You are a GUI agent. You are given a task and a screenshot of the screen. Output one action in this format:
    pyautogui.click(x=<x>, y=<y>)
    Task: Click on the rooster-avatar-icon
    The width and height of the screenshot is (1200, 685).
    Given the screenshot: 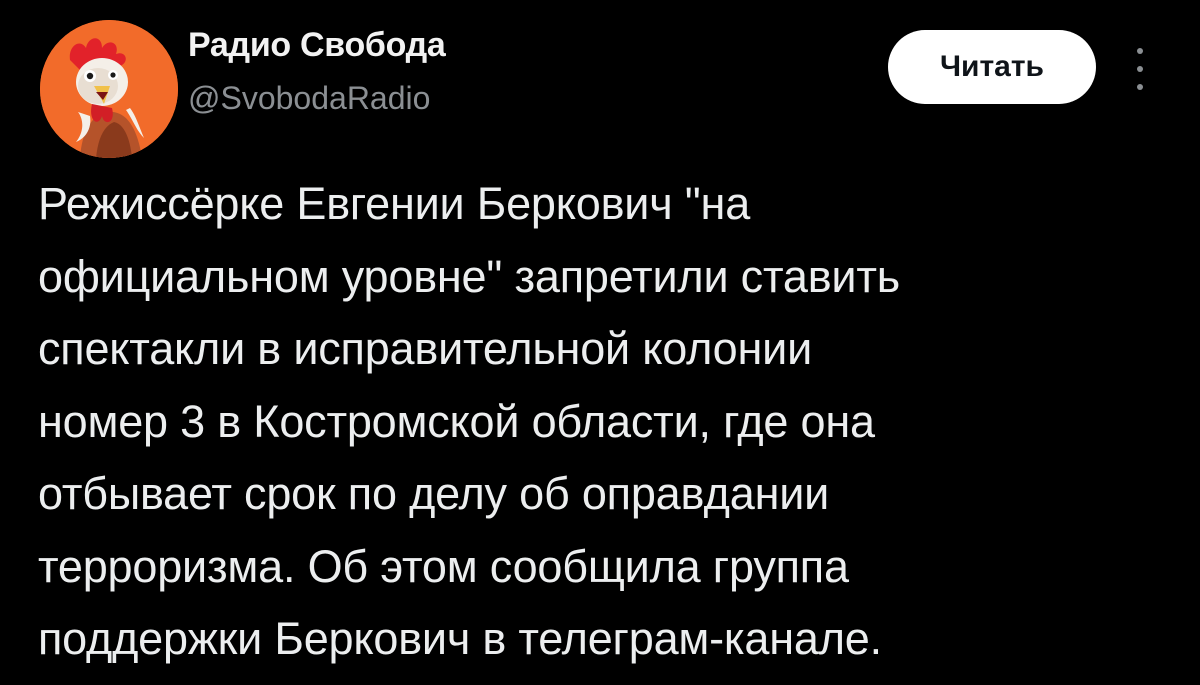 What is the action you would take?
    pyautogui.click(x=109, y=89)
    